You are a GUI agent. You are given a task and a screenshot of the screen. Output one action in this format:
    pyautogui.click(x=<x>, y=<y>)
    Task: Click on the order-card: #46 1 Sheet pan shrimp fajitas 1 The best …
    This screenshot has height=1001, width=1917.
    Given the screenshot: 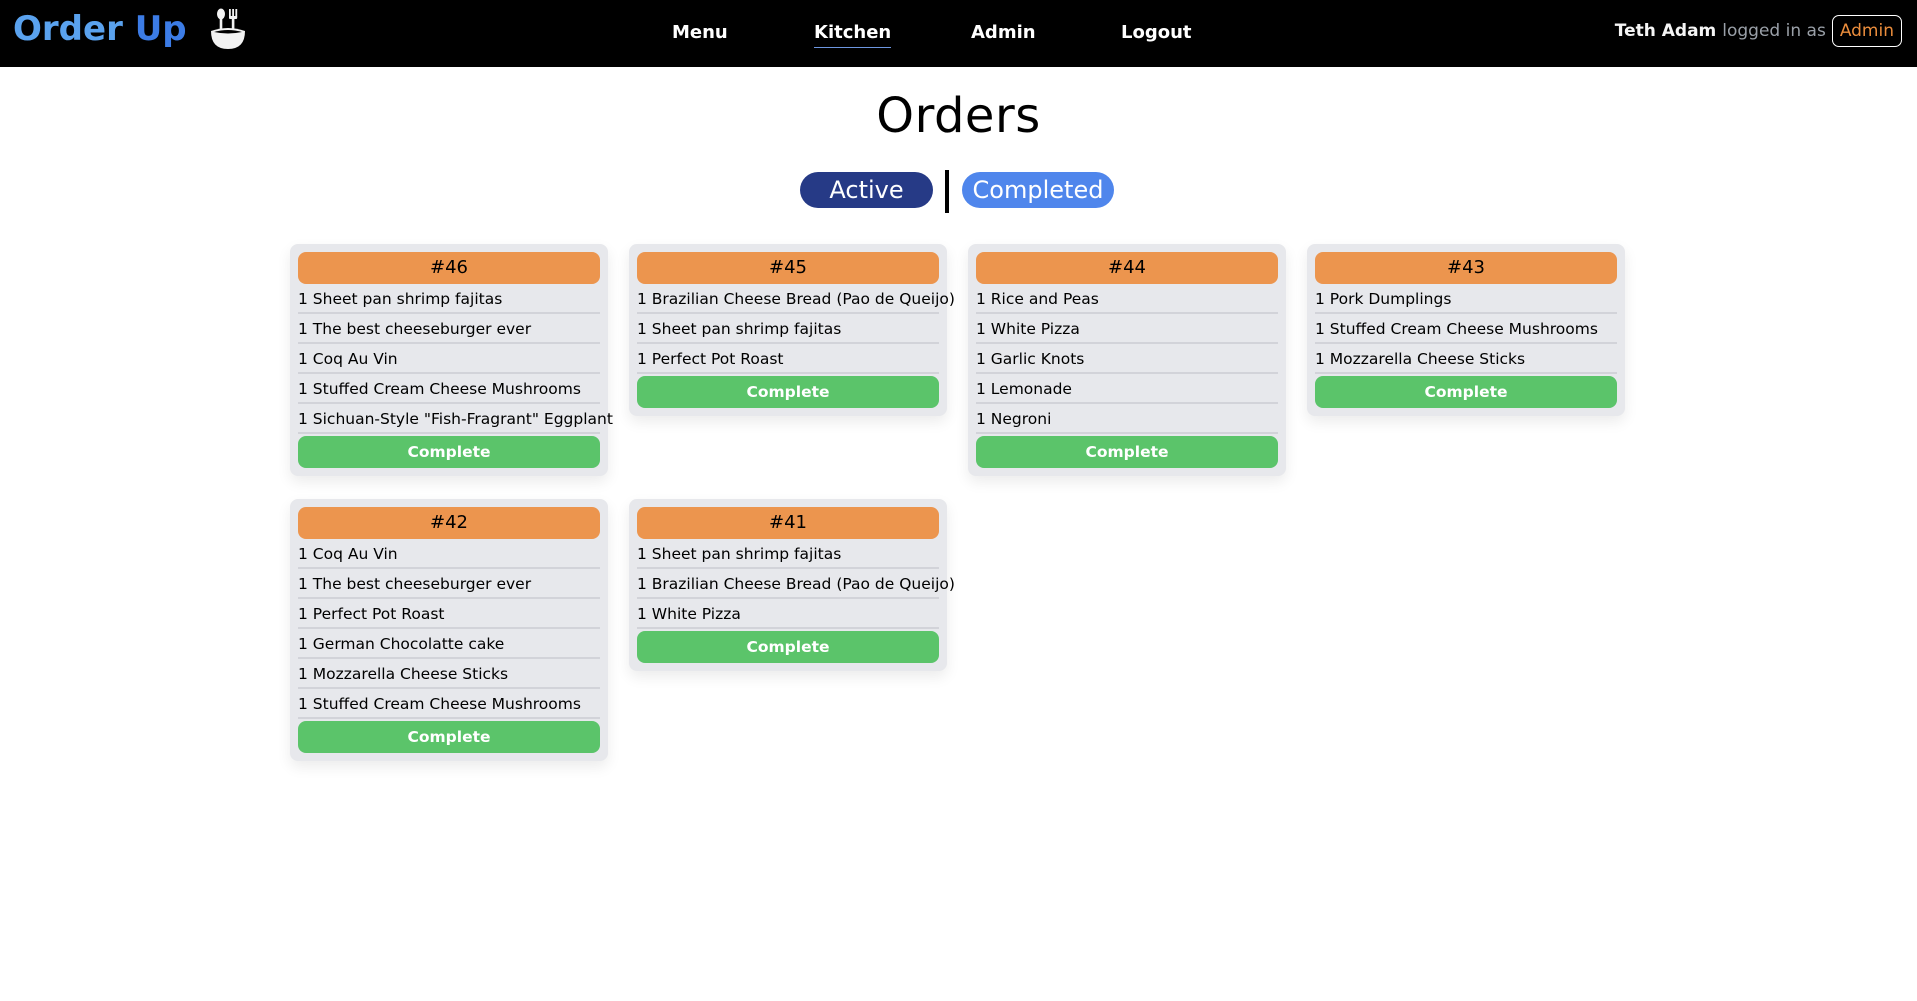 What is the action you would take?
    pyautogui.click(x=451, y=360)
    